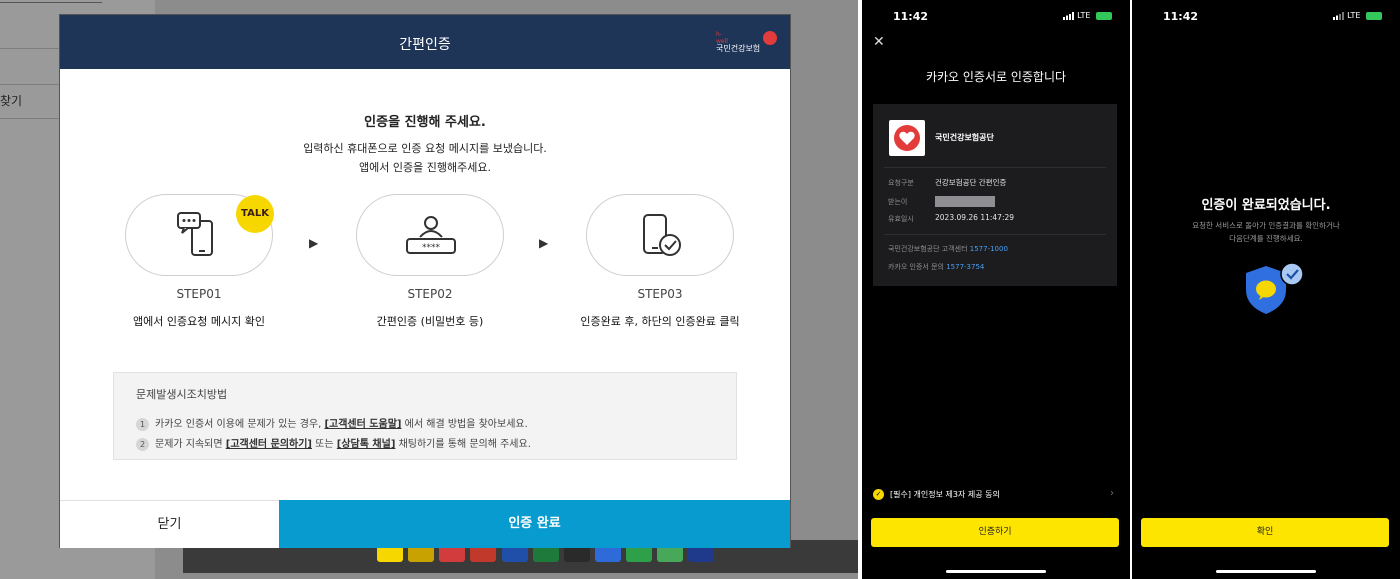 Image resolution: width=1400 pixels, height=579 pixels. I want to click on modal-description-line1: 입력하신 휴대폰으로 인증 요청 메시지를 보냈습니다., so click(425, 148).